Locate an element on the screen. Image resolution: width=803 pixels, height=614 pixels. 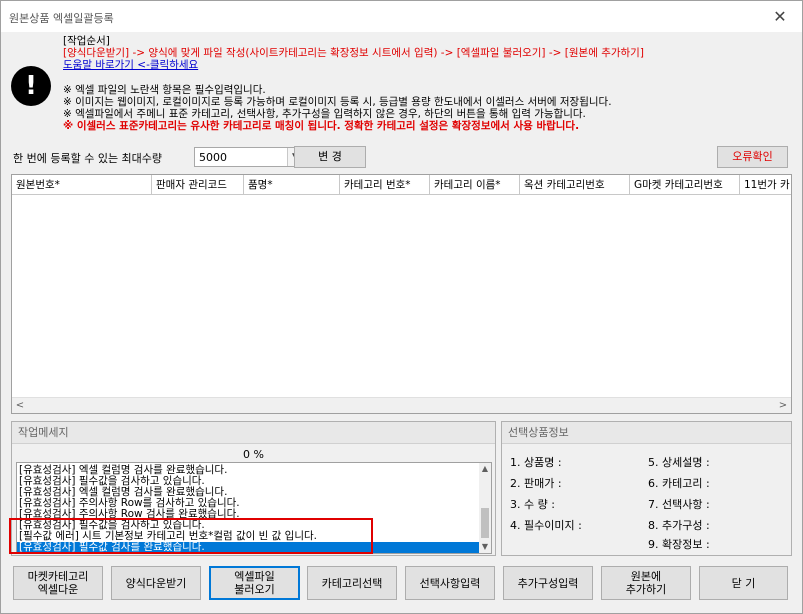
window-title: 원본상품 엑셀일괄등록 is located at coordinates (61, 18).